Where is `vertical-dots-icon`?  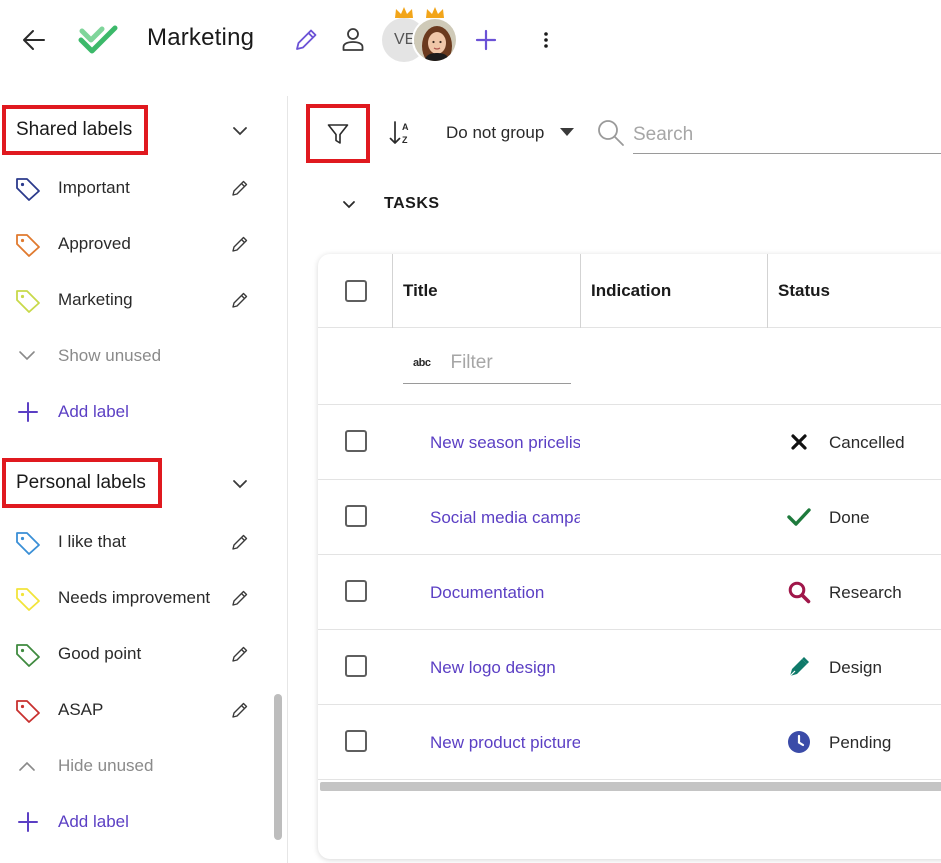 vertical-dots-icon is located at coordinates (546, 40).